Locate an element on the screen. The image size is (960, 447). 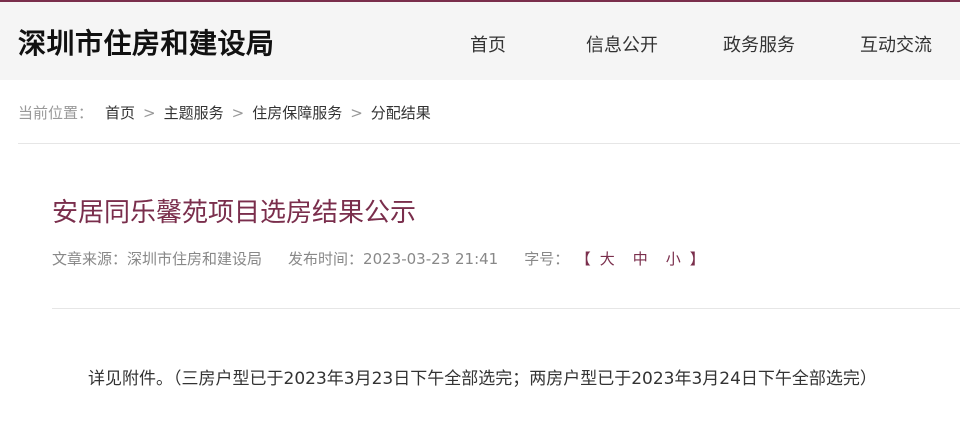
font-size-large-button: 大 is located at coordinates (607, 259).